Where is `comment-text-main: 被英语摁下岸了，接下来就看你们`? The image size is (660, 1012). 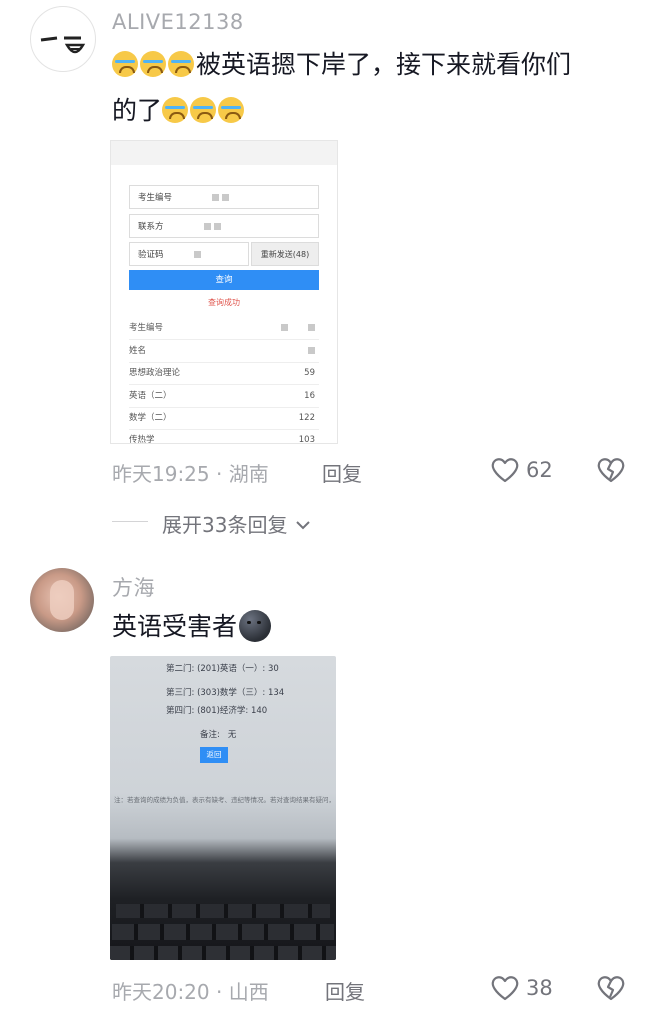
comment-text-main: 被英语摁下岸了，接下来就看你们 is located at coordinates (384, 64).